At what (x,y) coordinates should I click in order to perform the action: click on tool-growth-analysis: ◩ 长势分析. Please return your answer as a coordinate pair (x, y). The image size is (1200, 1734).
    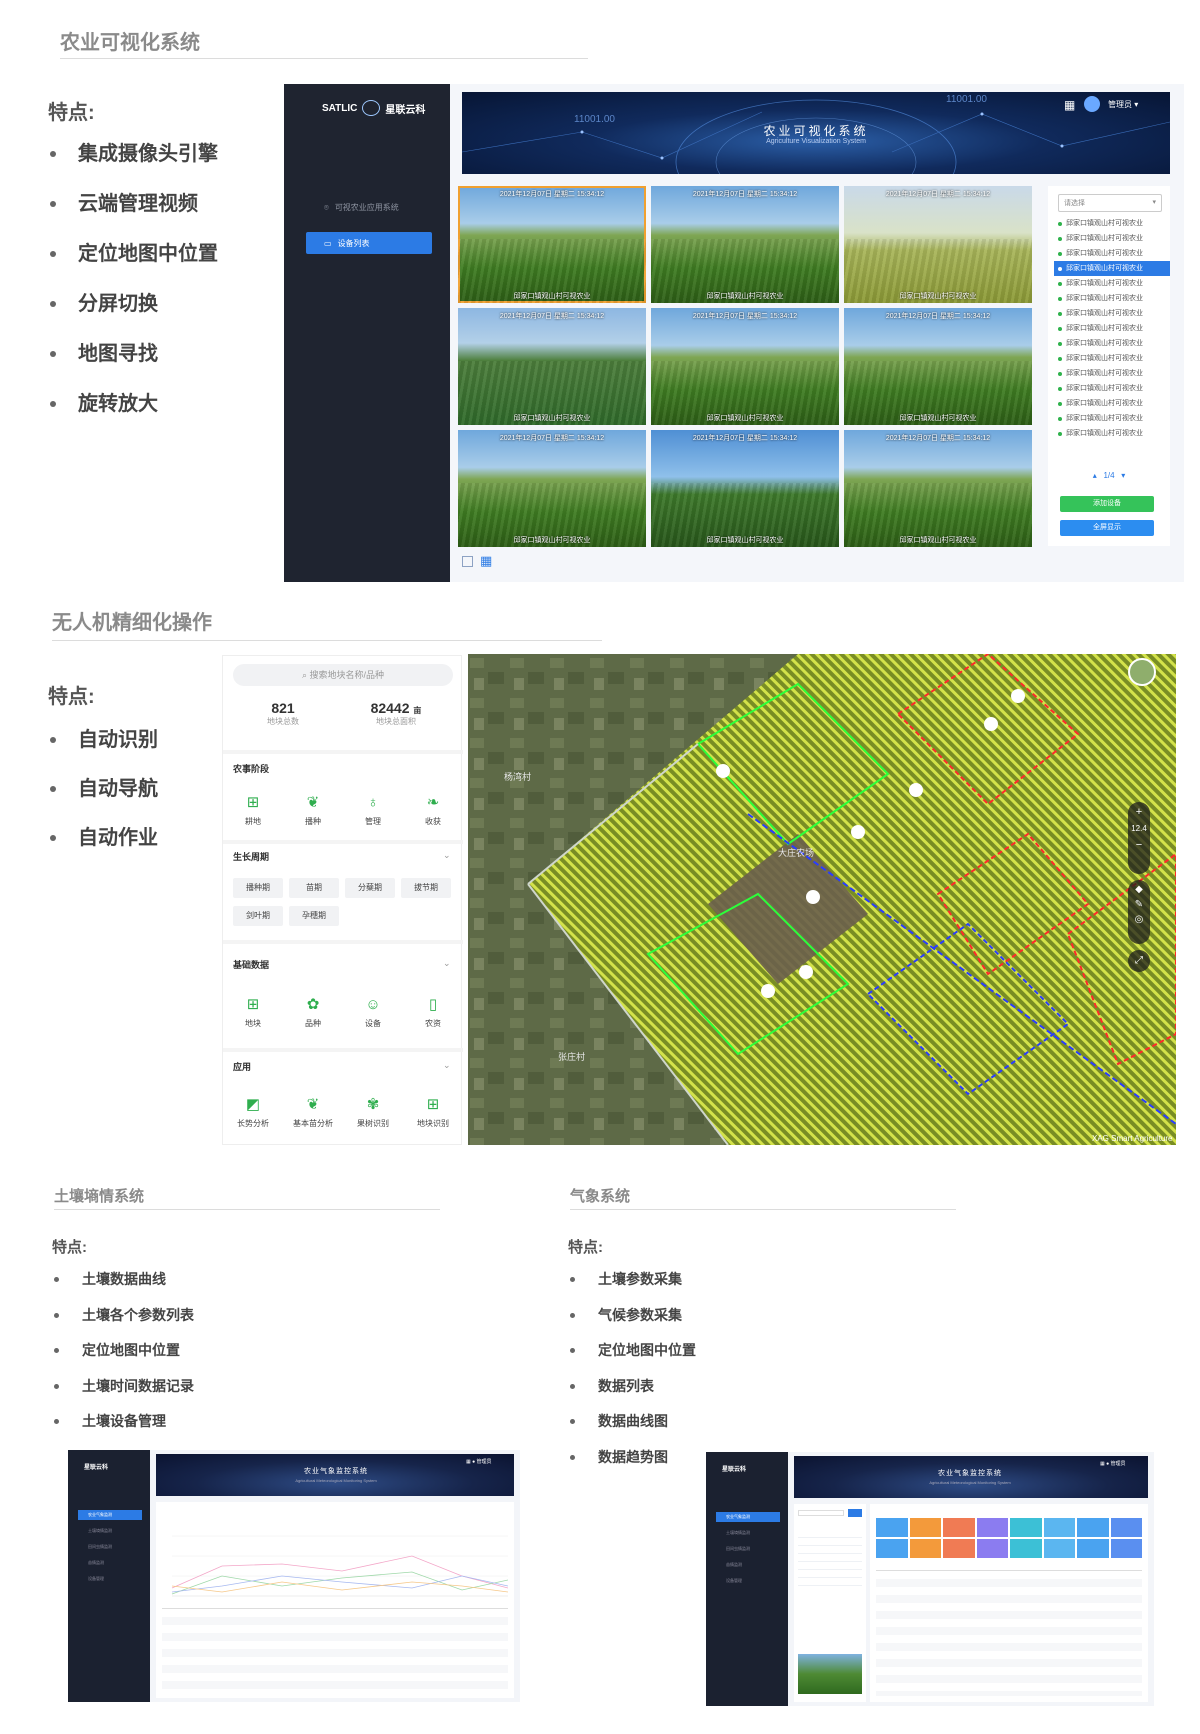
    Looking at the image, I should click on (253, 1112).